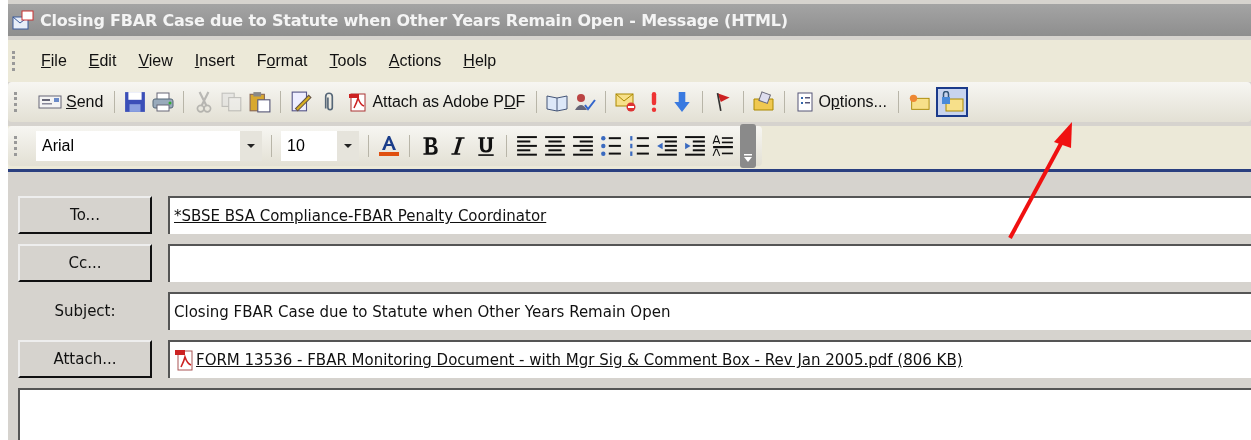  What do you see at coordinates (667, 146) in the screenshot?
I see `decrease-indent-icon` at bounding box center [667, 146].